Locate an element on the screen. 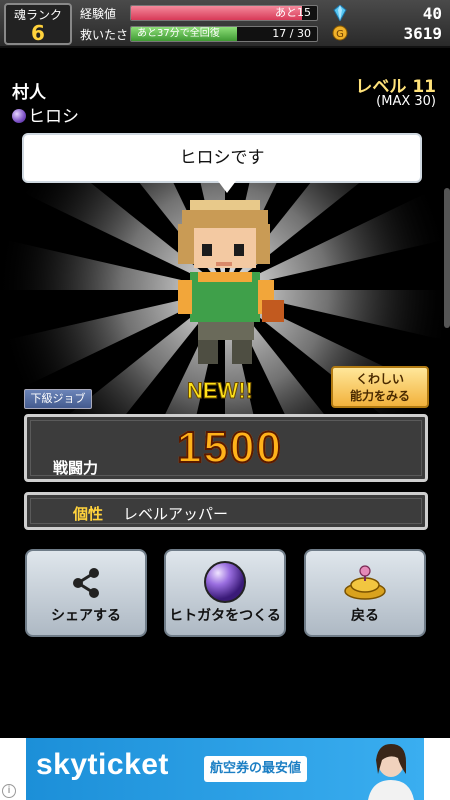 This screenshot has width=450, height=800. ad-creative: skyticket 航空券の最安値 is located at coordinates (225, 769).